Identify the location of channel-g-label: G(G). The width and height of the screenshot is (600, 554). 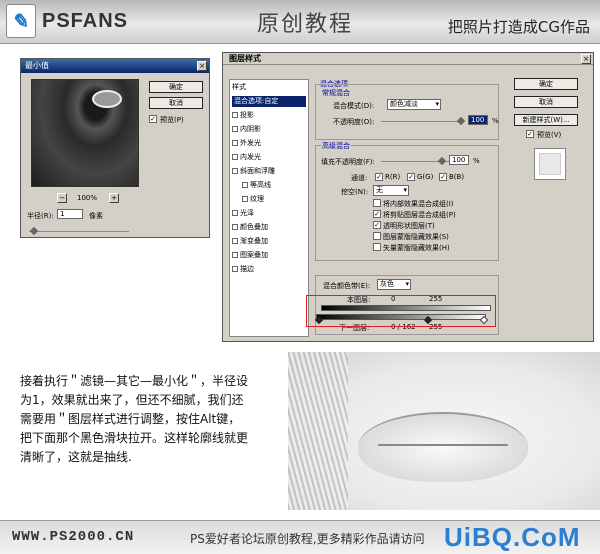
(425, 177).